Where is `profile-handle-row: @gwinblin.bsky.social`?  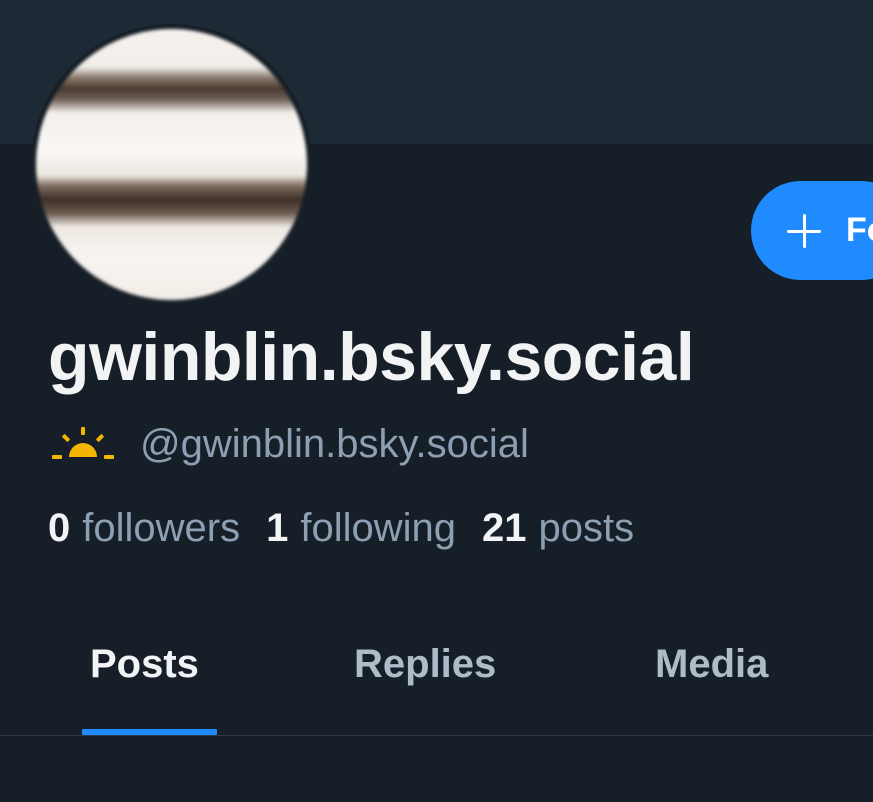
profile-handle-row: @gwinblin.bsky.social is located at coordinates (290, 444).